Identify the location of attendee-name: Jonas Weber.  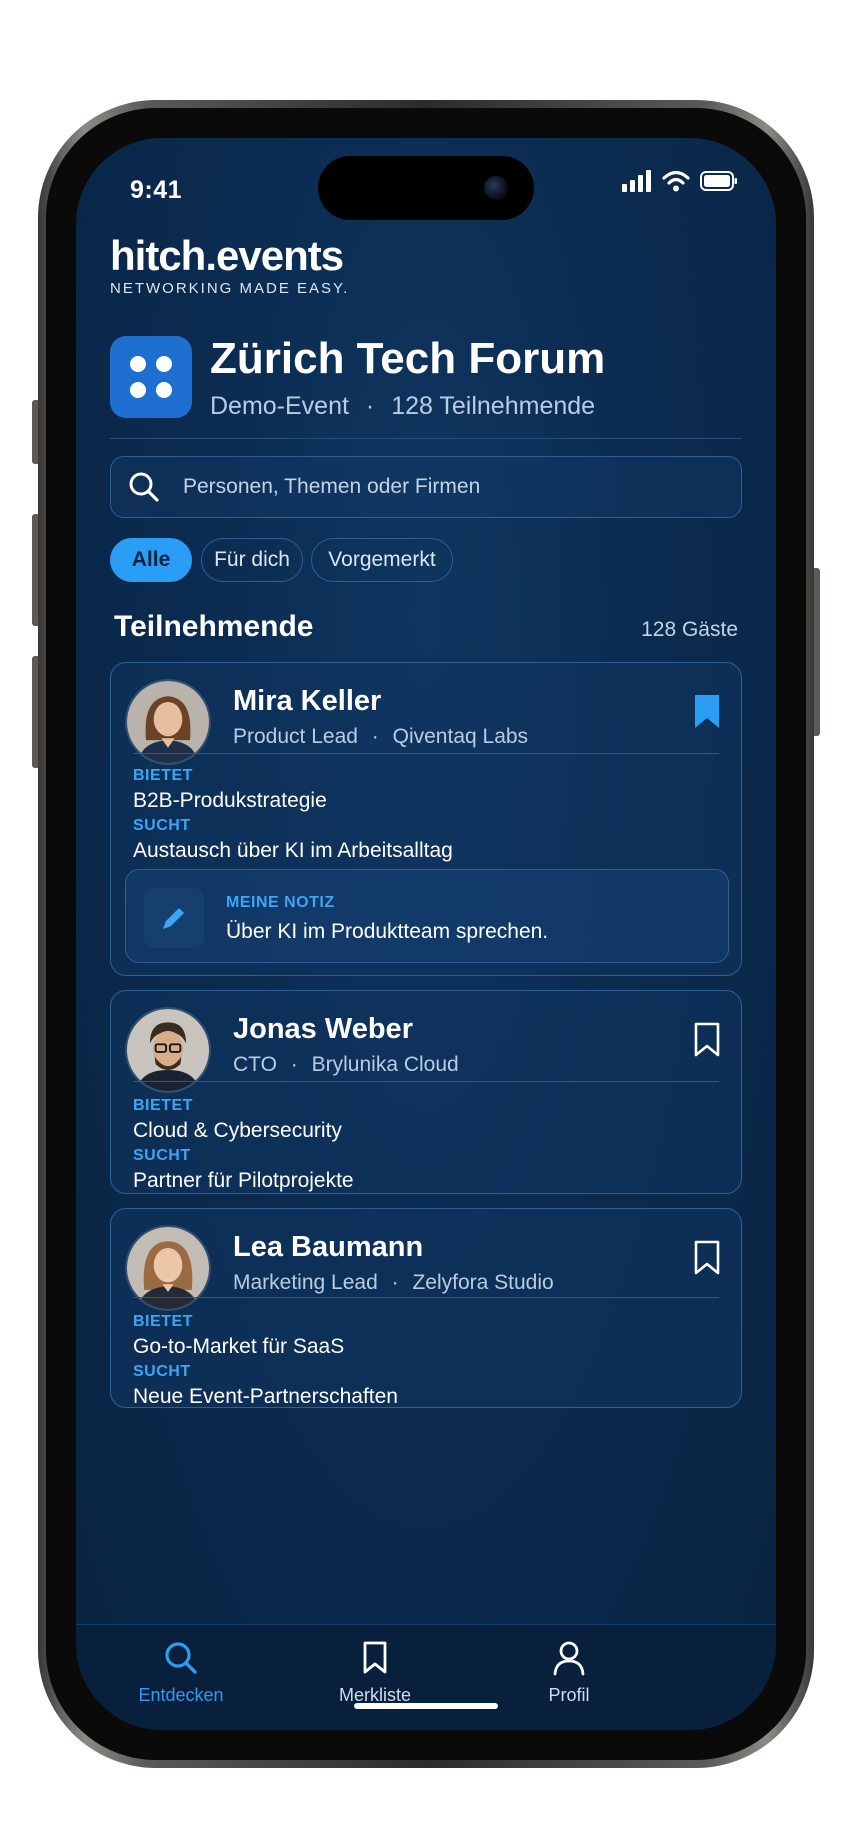
(323, 1029).